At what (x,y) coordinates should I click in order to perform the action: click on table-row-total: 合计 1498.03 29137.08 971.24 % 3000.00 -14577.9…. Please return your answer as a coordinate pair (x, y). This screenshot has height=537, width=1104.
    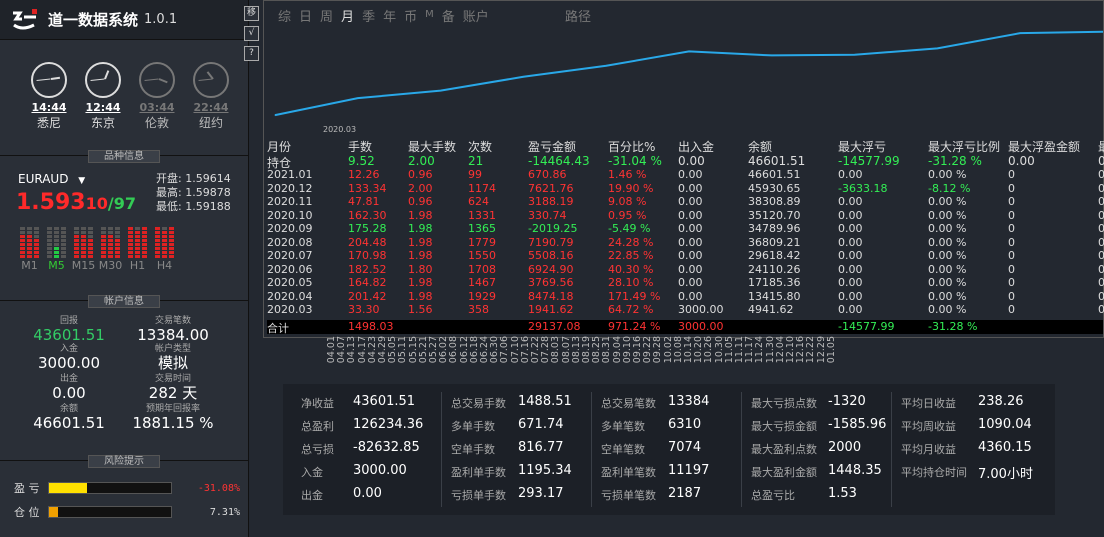
    Looking at the image, I should click on (685, 327).